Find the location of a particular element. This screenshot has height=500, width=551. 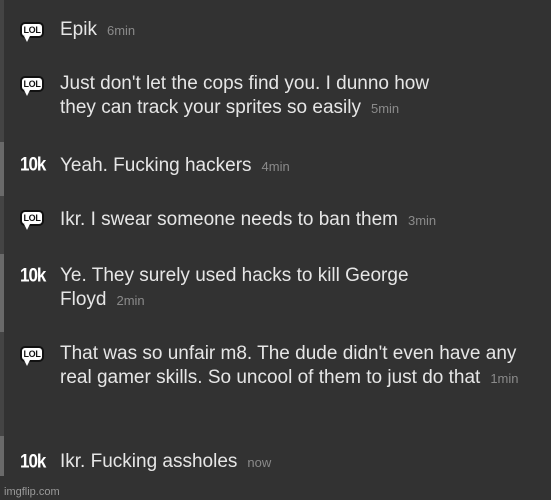

comment-timestamp: 6min is located at coordinates (121, 30).